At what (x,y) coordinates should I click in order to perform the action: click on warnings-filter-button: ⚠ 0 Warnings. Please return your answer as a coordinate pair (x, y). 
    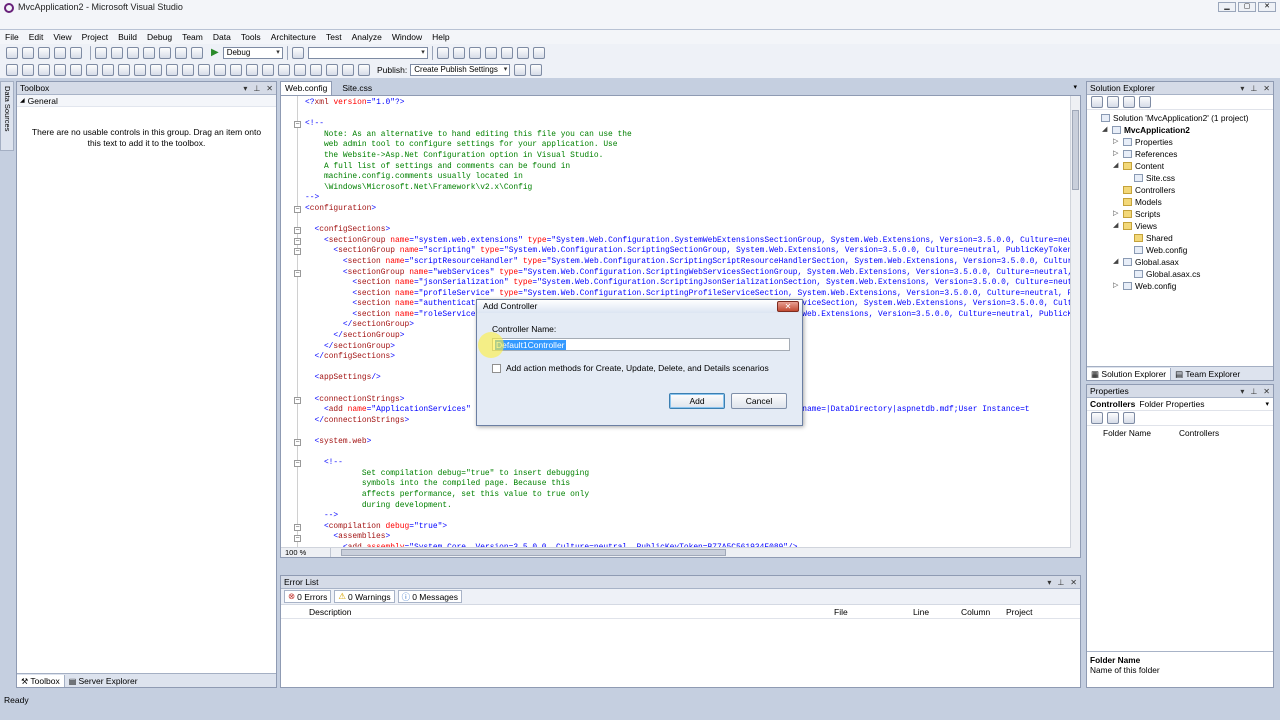
    Looking at the image, I should click on (364, 596).